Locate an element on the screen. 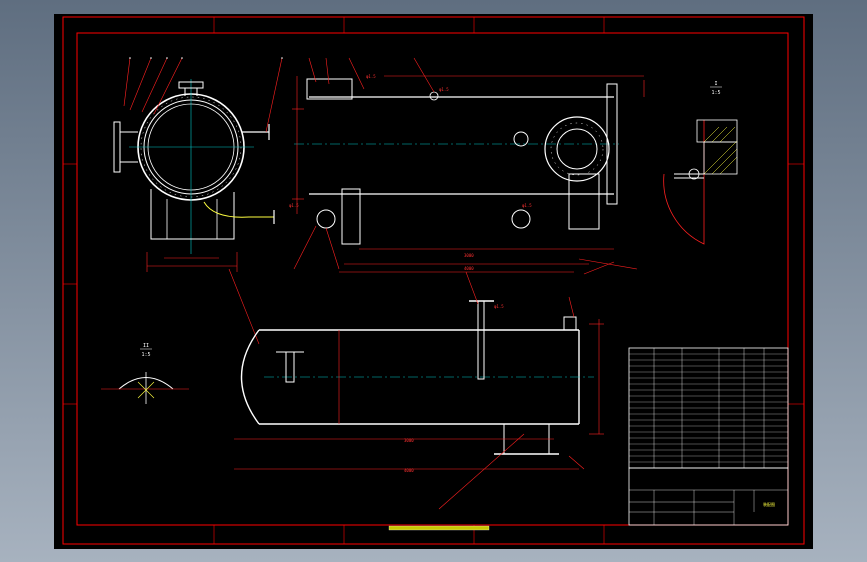  title-block: 装配图 is located at coordinates (708, 496).